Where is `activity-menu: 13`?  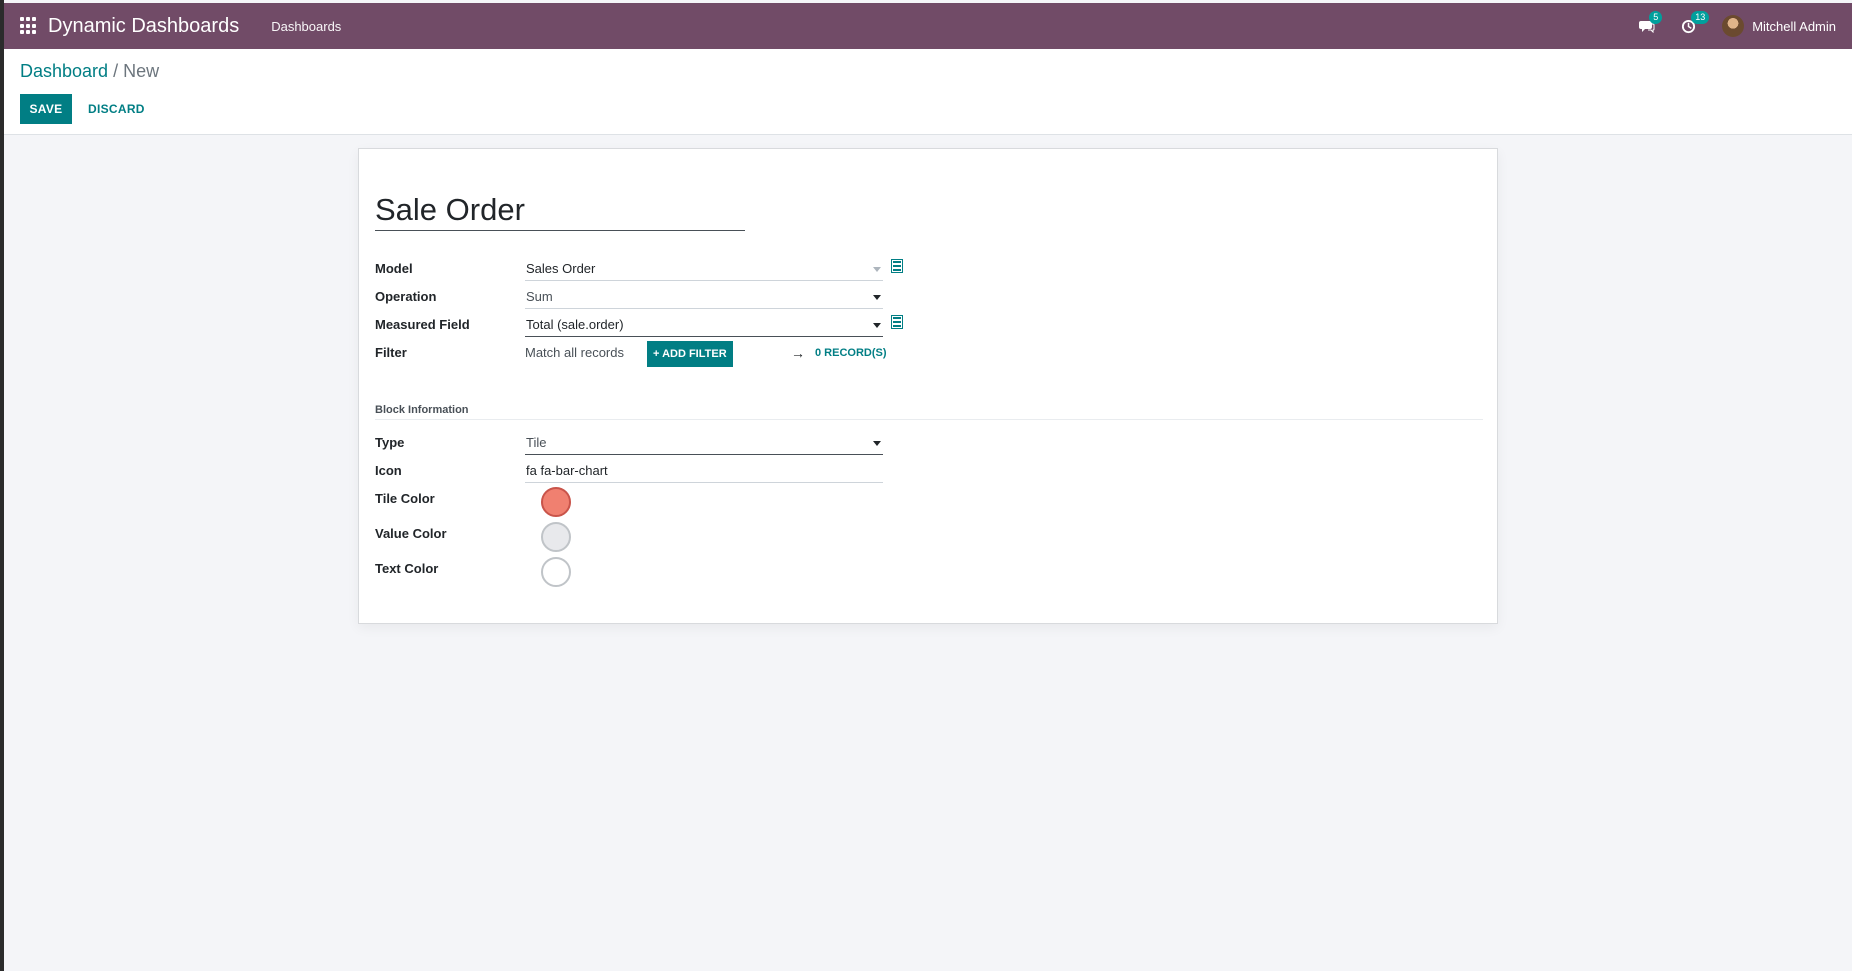
activity-menu: 13 is located at coordinates (1695, 22).